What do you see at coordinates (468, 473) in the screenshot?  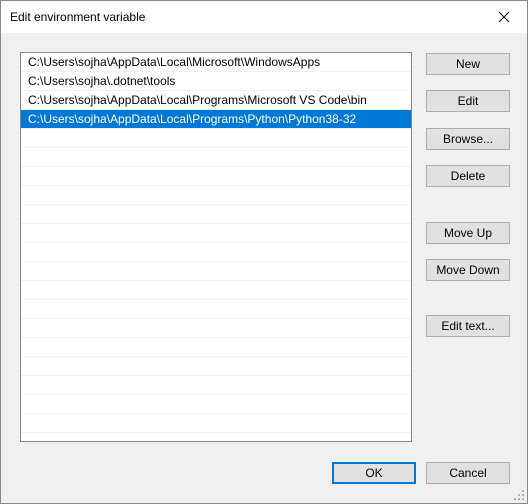 I see `cancel-button: Cancel` at bounding box center [468, 473].